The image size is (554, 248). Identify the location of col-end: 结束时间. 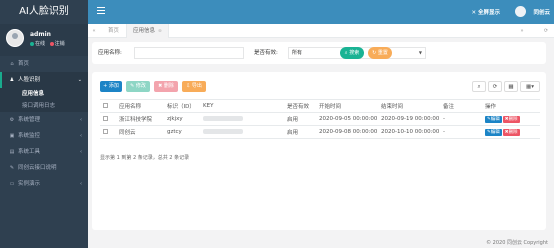
(409, 106).